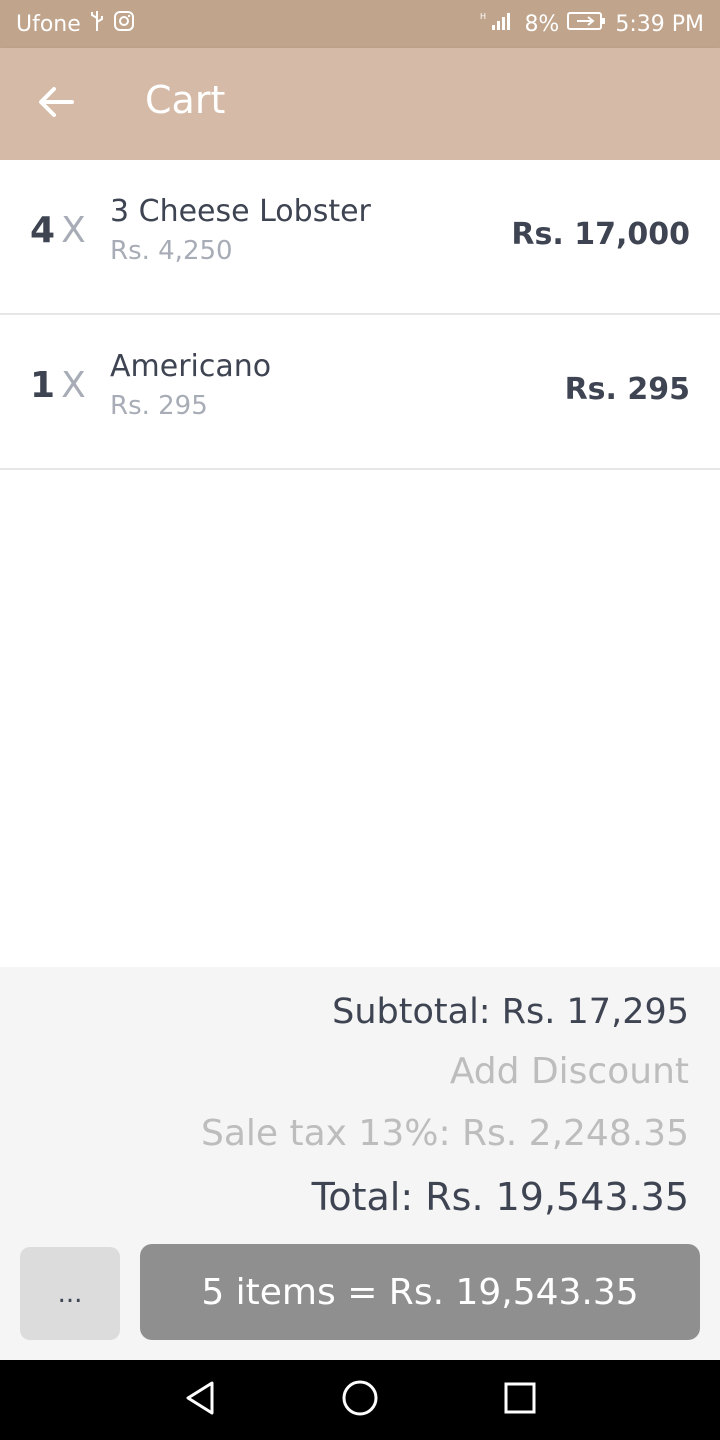 This screenshot has width=720, height=1440. I want to click on home-circle-icon, so click(360, 1400).